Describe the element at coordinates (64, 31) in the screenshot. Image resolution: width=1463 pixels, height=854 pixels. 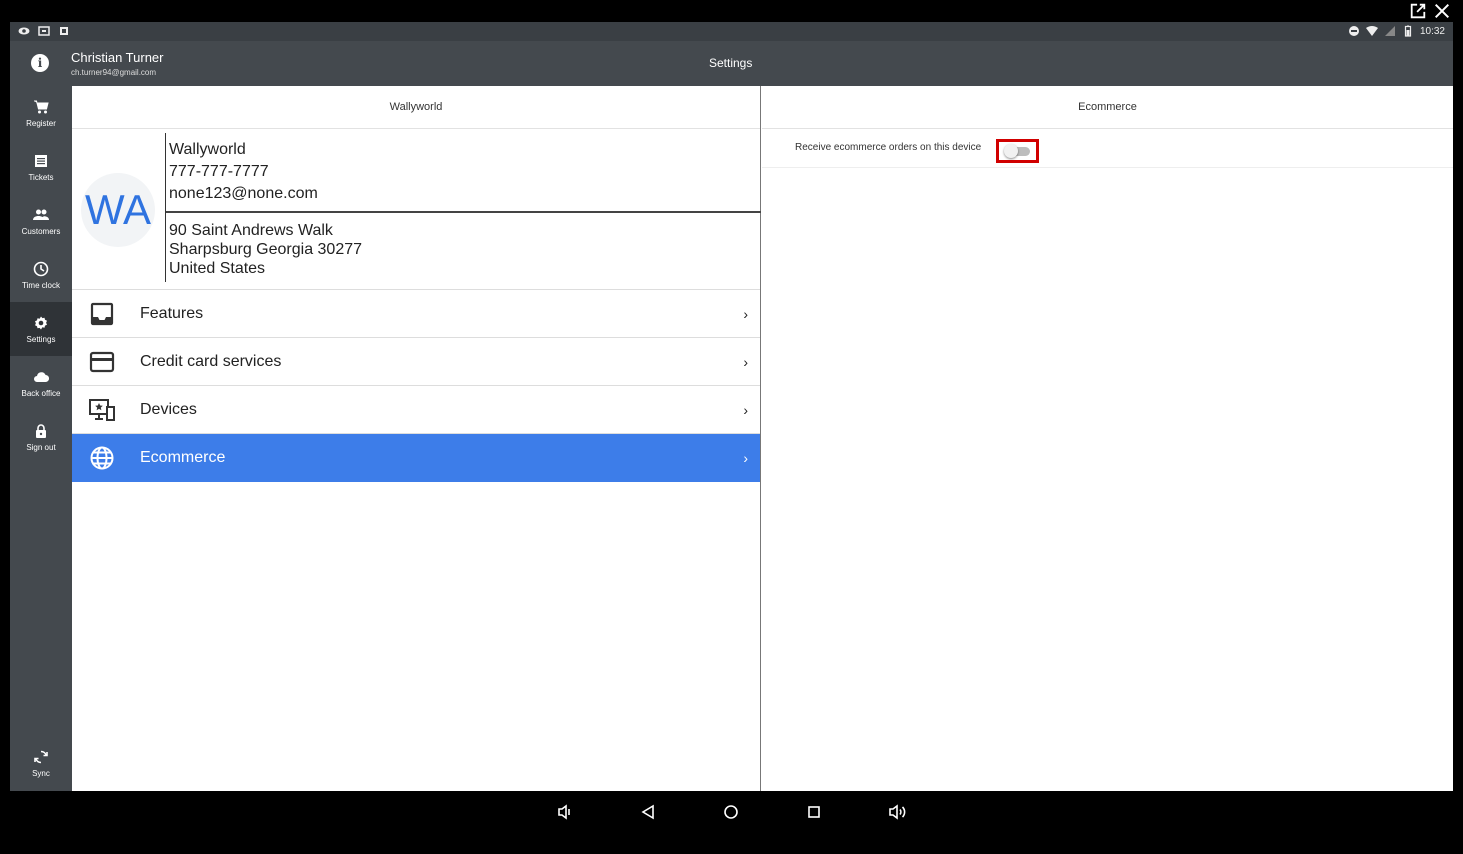
I see `notification-icon` at that location.